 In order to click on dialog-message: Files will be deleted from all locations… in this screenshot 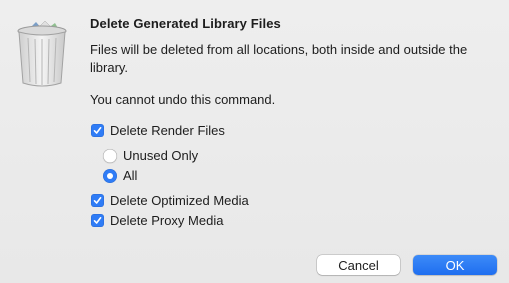, I will do `click(279, 58)`.